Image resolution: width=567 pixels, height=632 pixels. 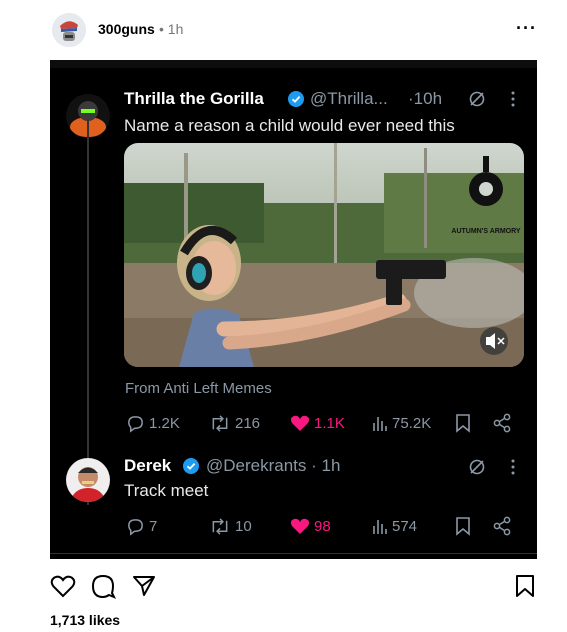 What do you see at coordinates (126, 29) in the screenshot?
I see `username: 300guns` at bounding box center [126, 29].